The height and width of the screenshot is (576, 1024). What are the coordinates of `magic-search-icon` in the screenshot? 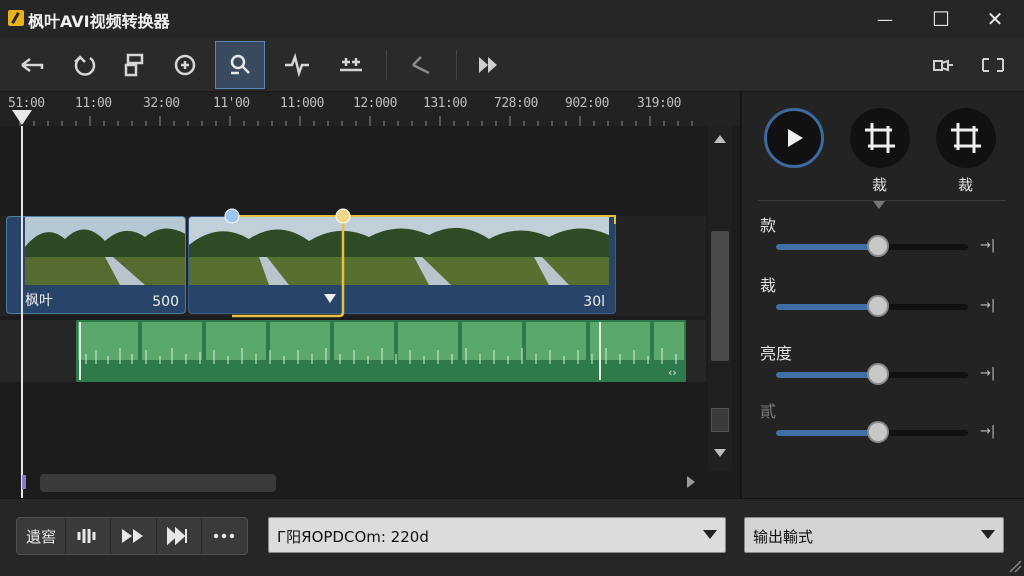 It's located at (240, 64).